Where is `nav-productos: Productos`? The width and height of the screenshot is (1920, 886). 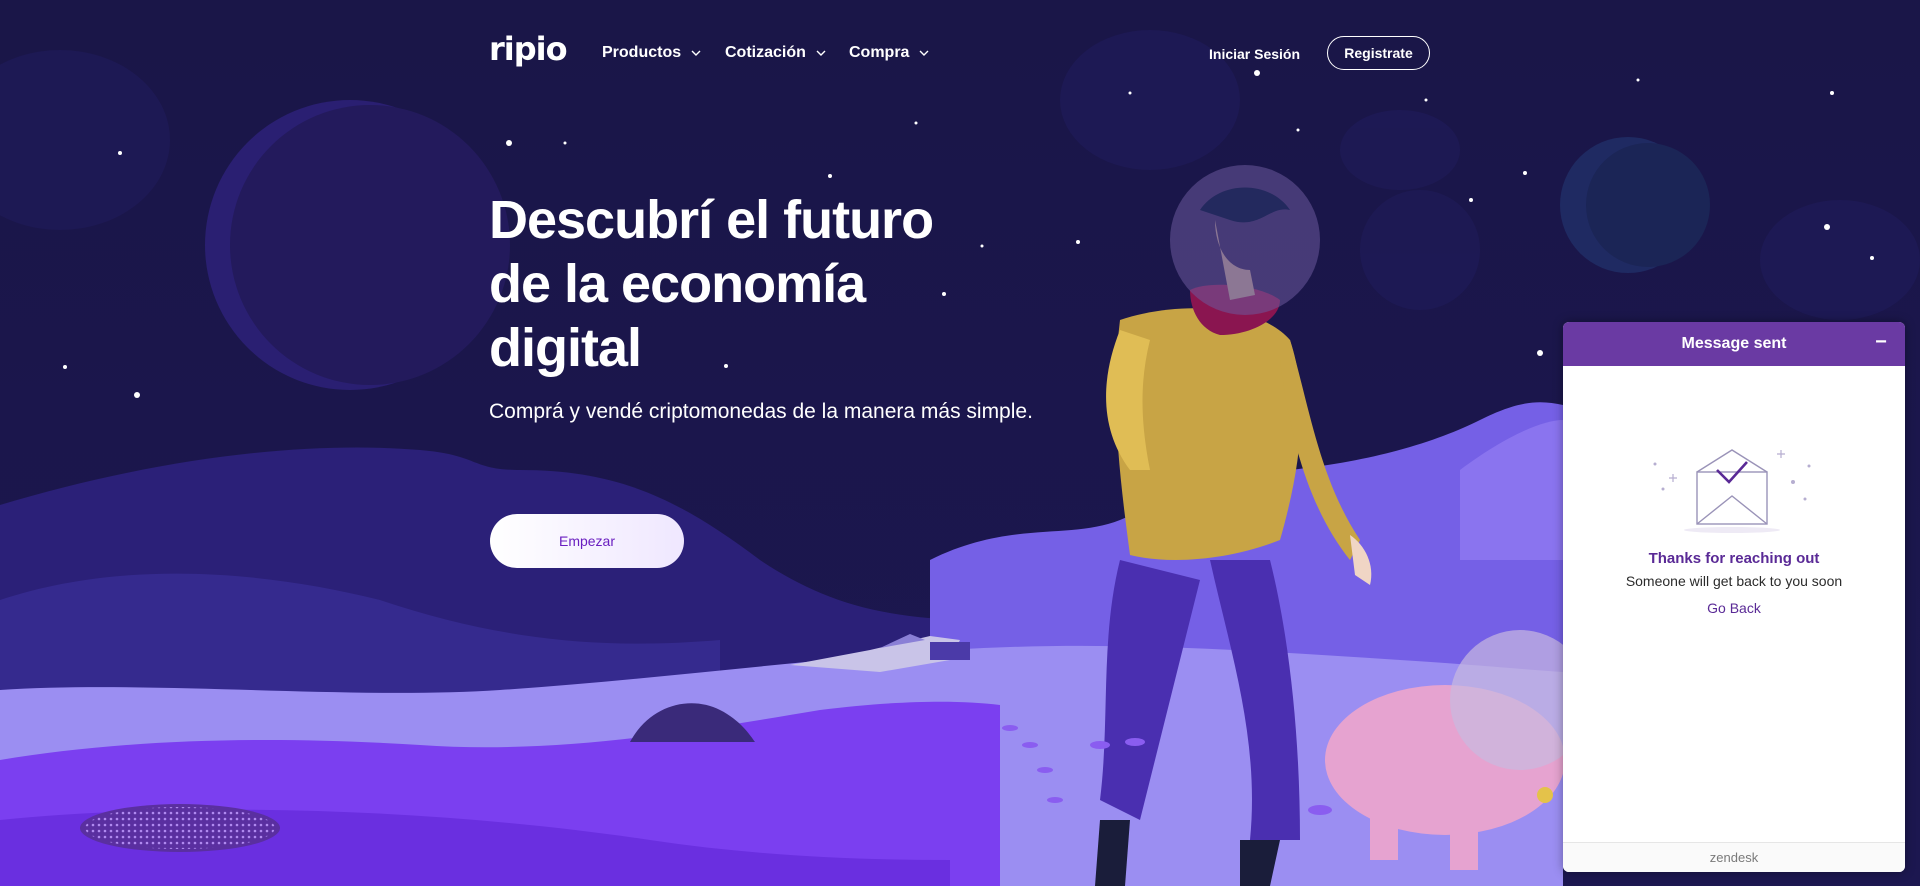
nav-productos: Productos is located at coordinates (651, 53).